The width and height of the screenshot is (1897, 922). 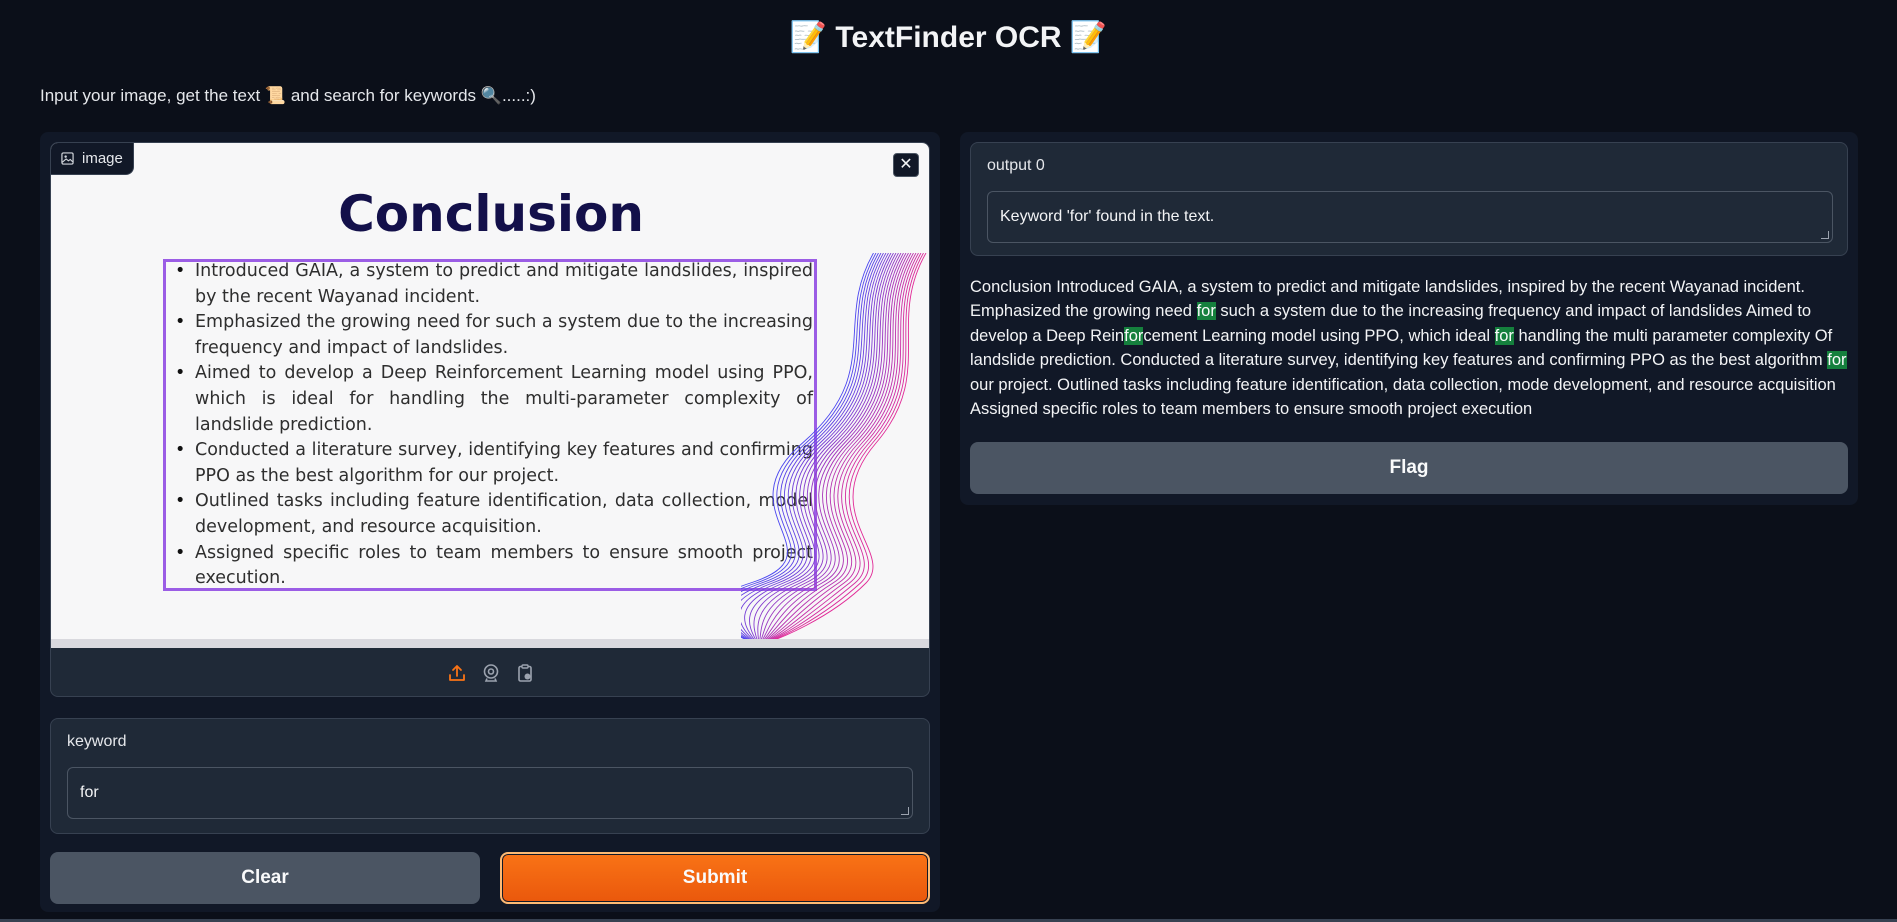 I want to click on keyword-input: for, so click(x=490, y=793).